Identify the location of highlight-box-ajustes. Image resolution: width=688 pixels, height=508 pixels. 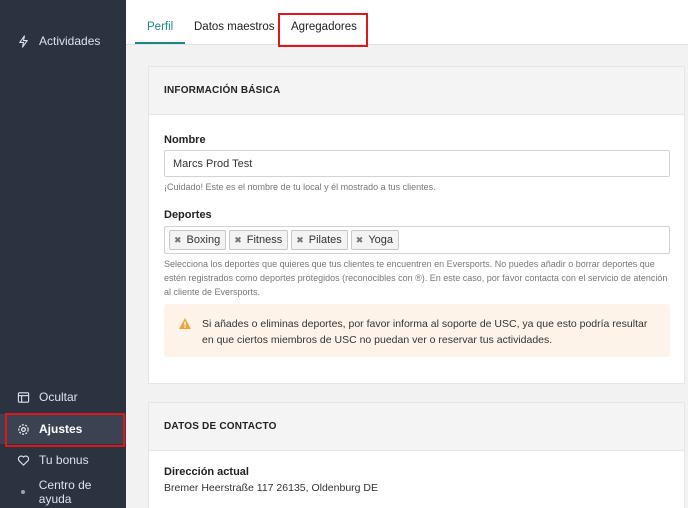
(65, 430).